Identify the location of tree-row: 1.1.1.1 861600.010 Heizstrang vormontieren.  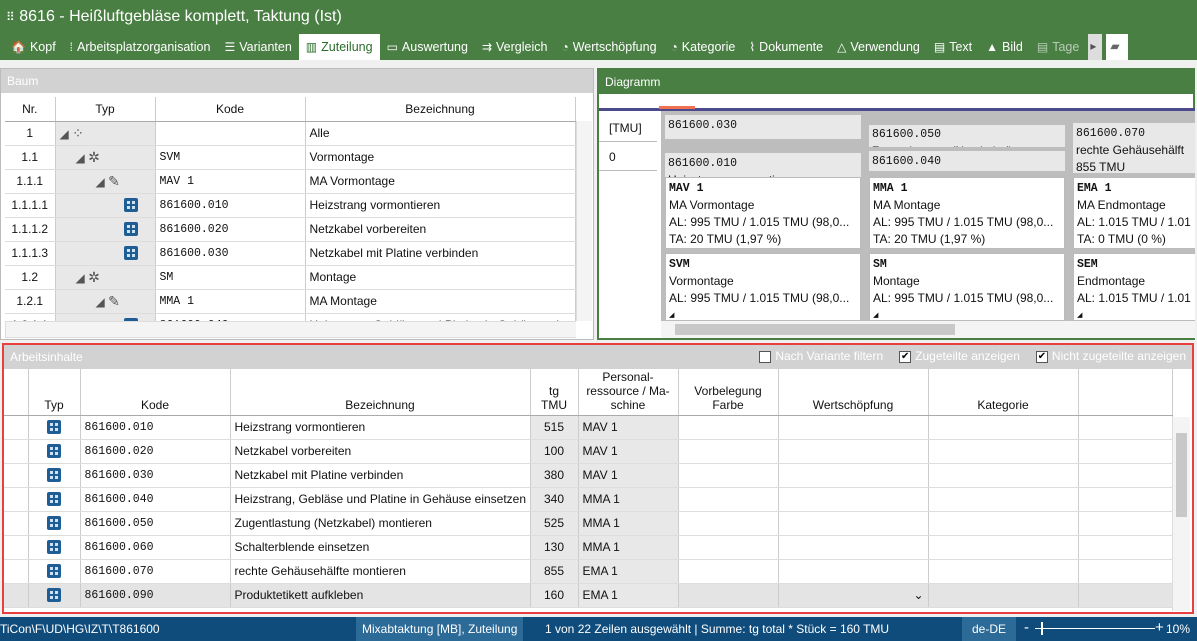
(290, 205).